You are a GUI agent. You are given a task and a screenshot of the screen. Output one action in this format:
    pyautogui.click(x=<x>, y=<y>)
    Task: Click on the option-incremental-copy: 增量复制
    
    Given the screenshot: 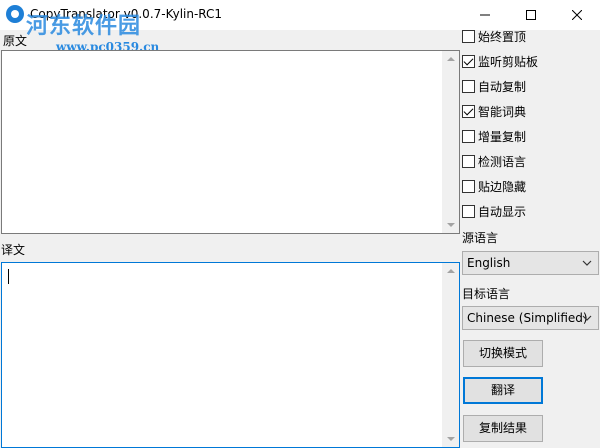 What is the action you would take?
    pyautogui.click(x=494, y=136)
    